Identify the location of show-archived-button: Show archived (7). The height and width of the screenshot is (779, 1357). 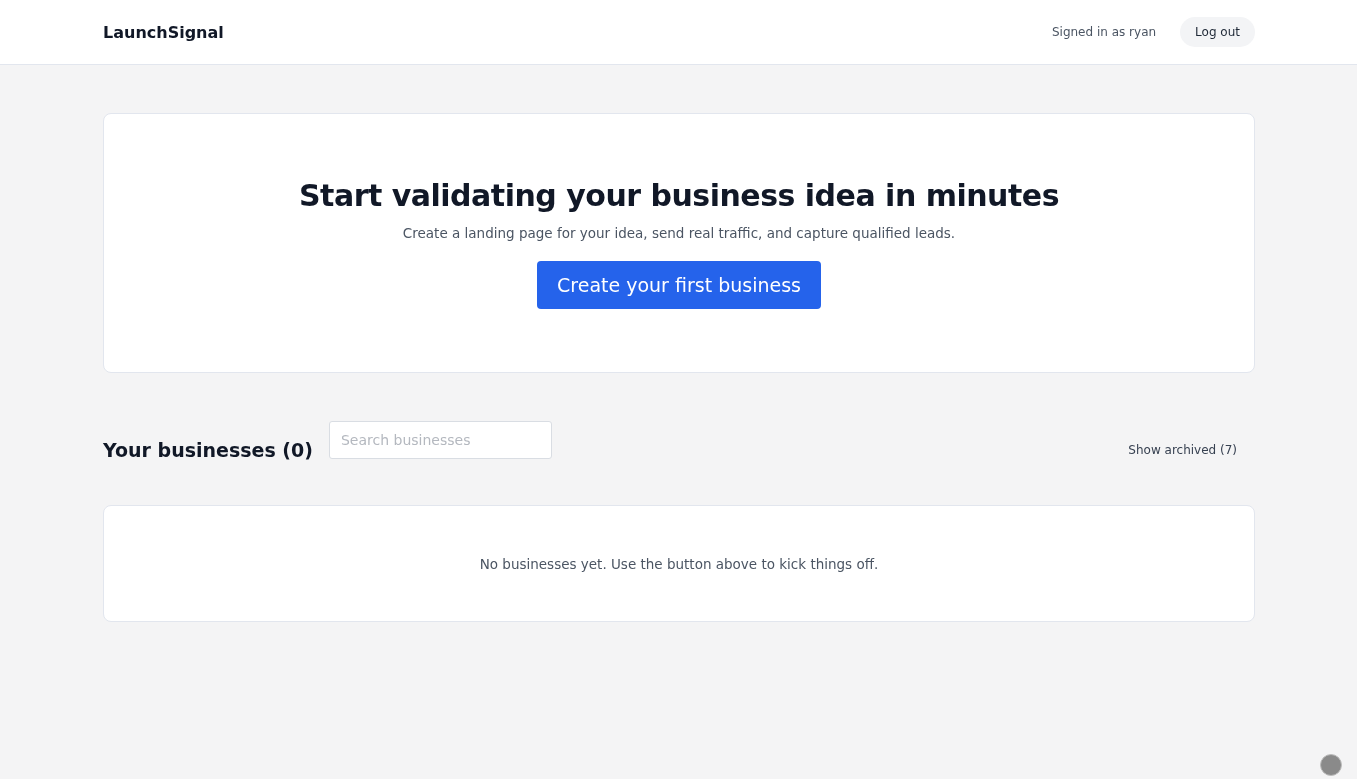
(1182, 450).